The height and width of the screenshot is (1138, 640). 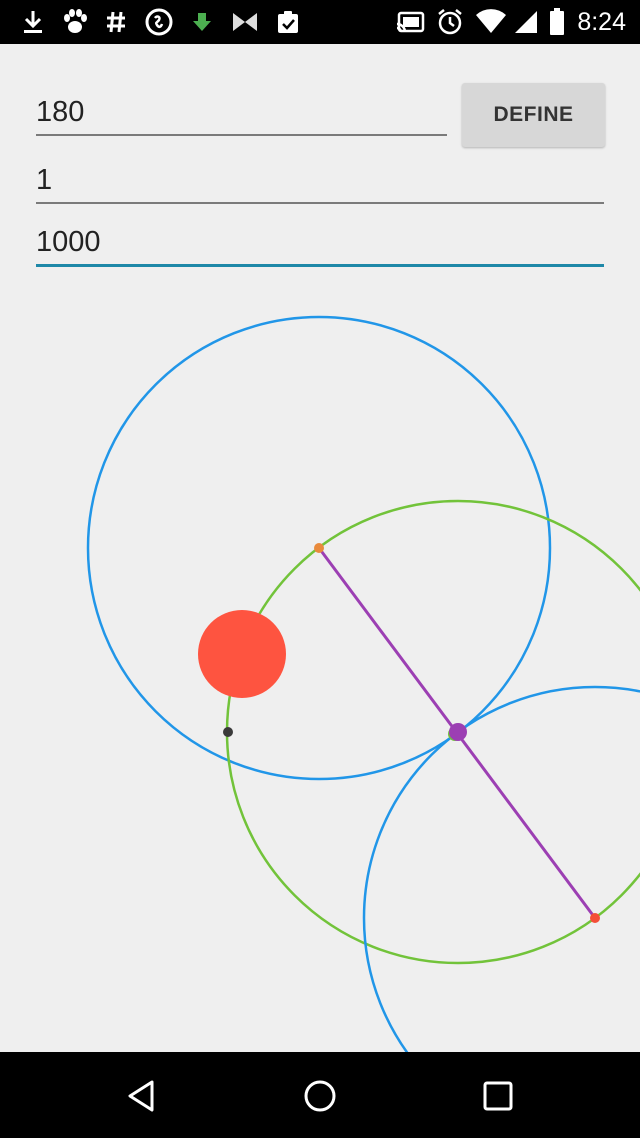 What do you see at coordinates (75, 22) in the screenshot?
I see `paw-icon` at bounding box center [75, 22].